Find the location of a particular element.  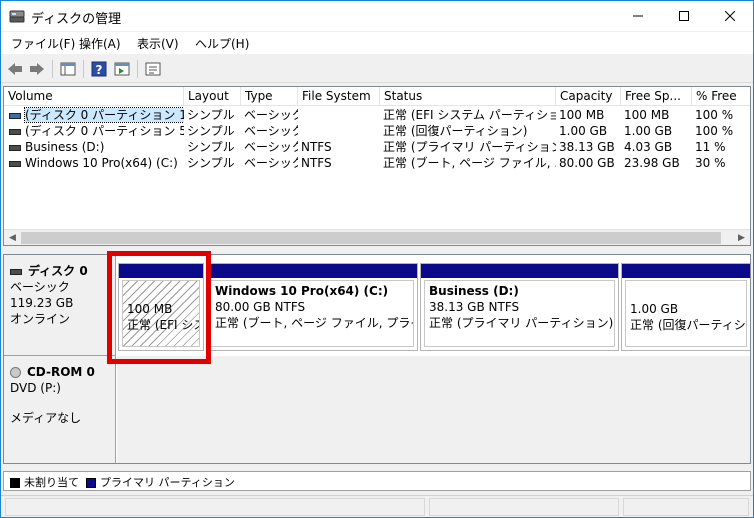

disk-type: ベーシック is located at coordinates (40, 287).